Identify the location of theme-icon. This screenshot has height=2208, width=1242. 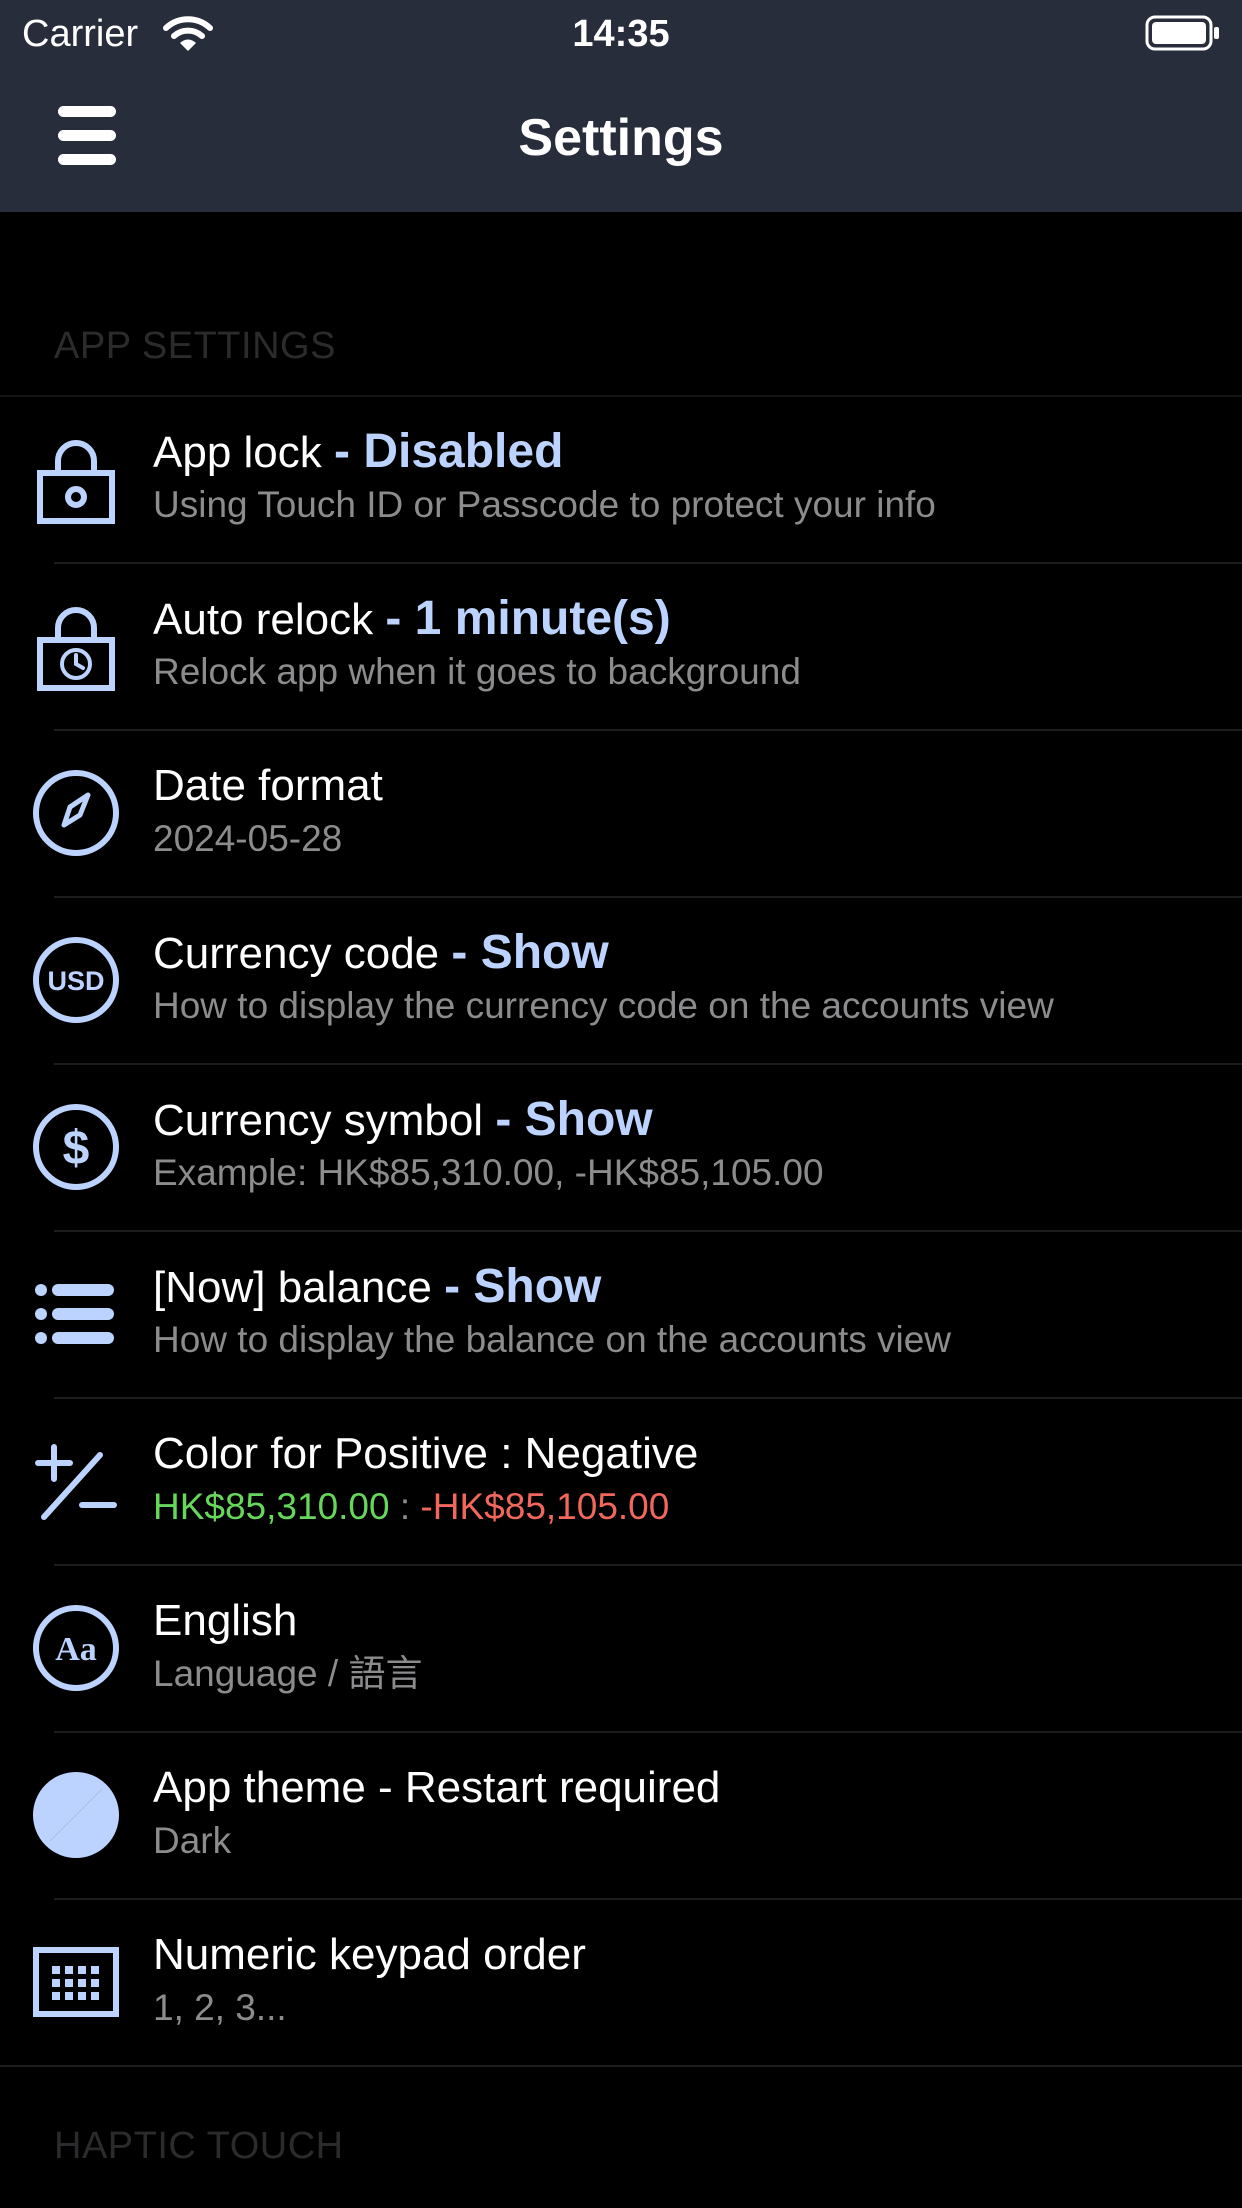
(76, 1815).